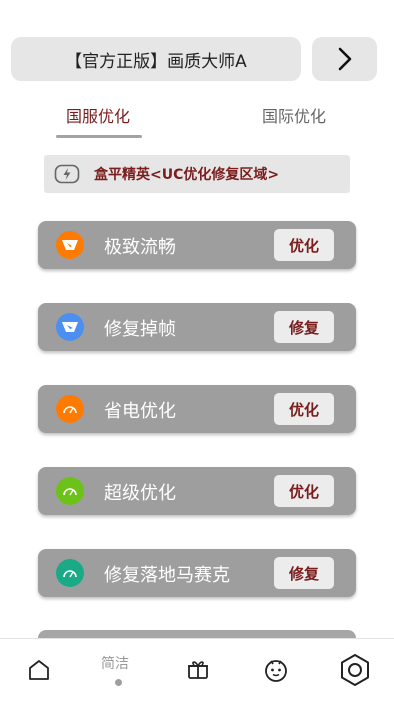 Image resolution: width=394 pixels, height=701 pixels. What do you see at coordinates (167, 575) in the screenshot?
I see `option-label: 修复落地马赛克` at bounding box center [167, 575].